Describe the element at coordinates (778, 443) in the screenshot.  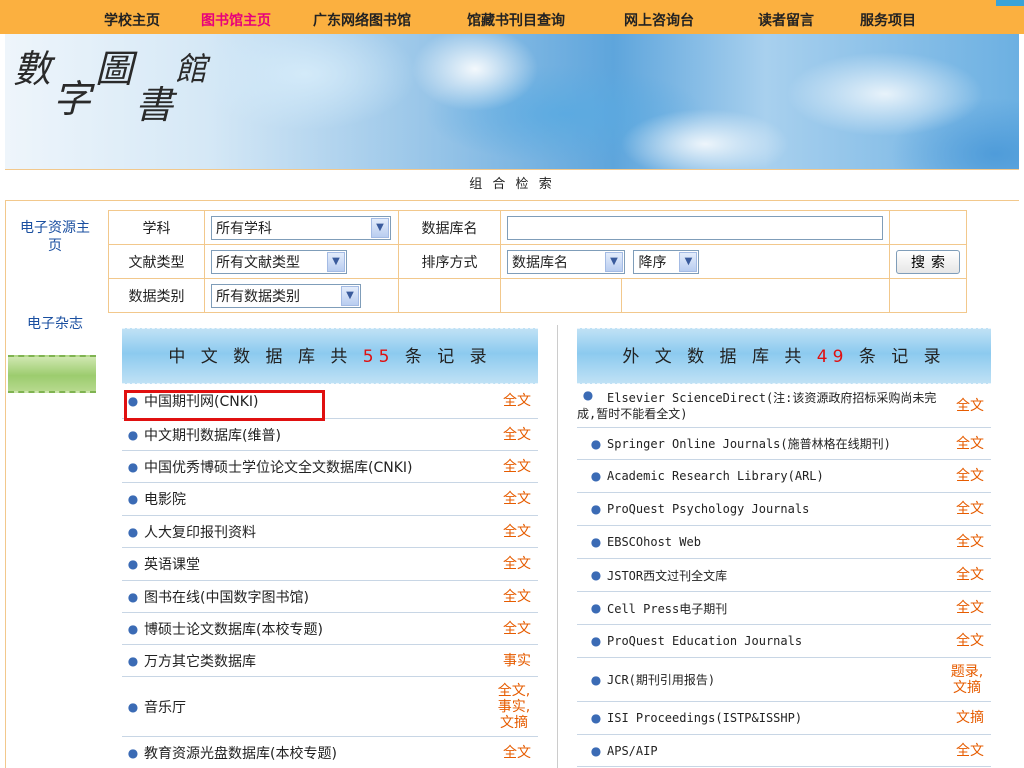
I see `database-name: Springer Online Journals(施普林格在线期刊)` at that location.